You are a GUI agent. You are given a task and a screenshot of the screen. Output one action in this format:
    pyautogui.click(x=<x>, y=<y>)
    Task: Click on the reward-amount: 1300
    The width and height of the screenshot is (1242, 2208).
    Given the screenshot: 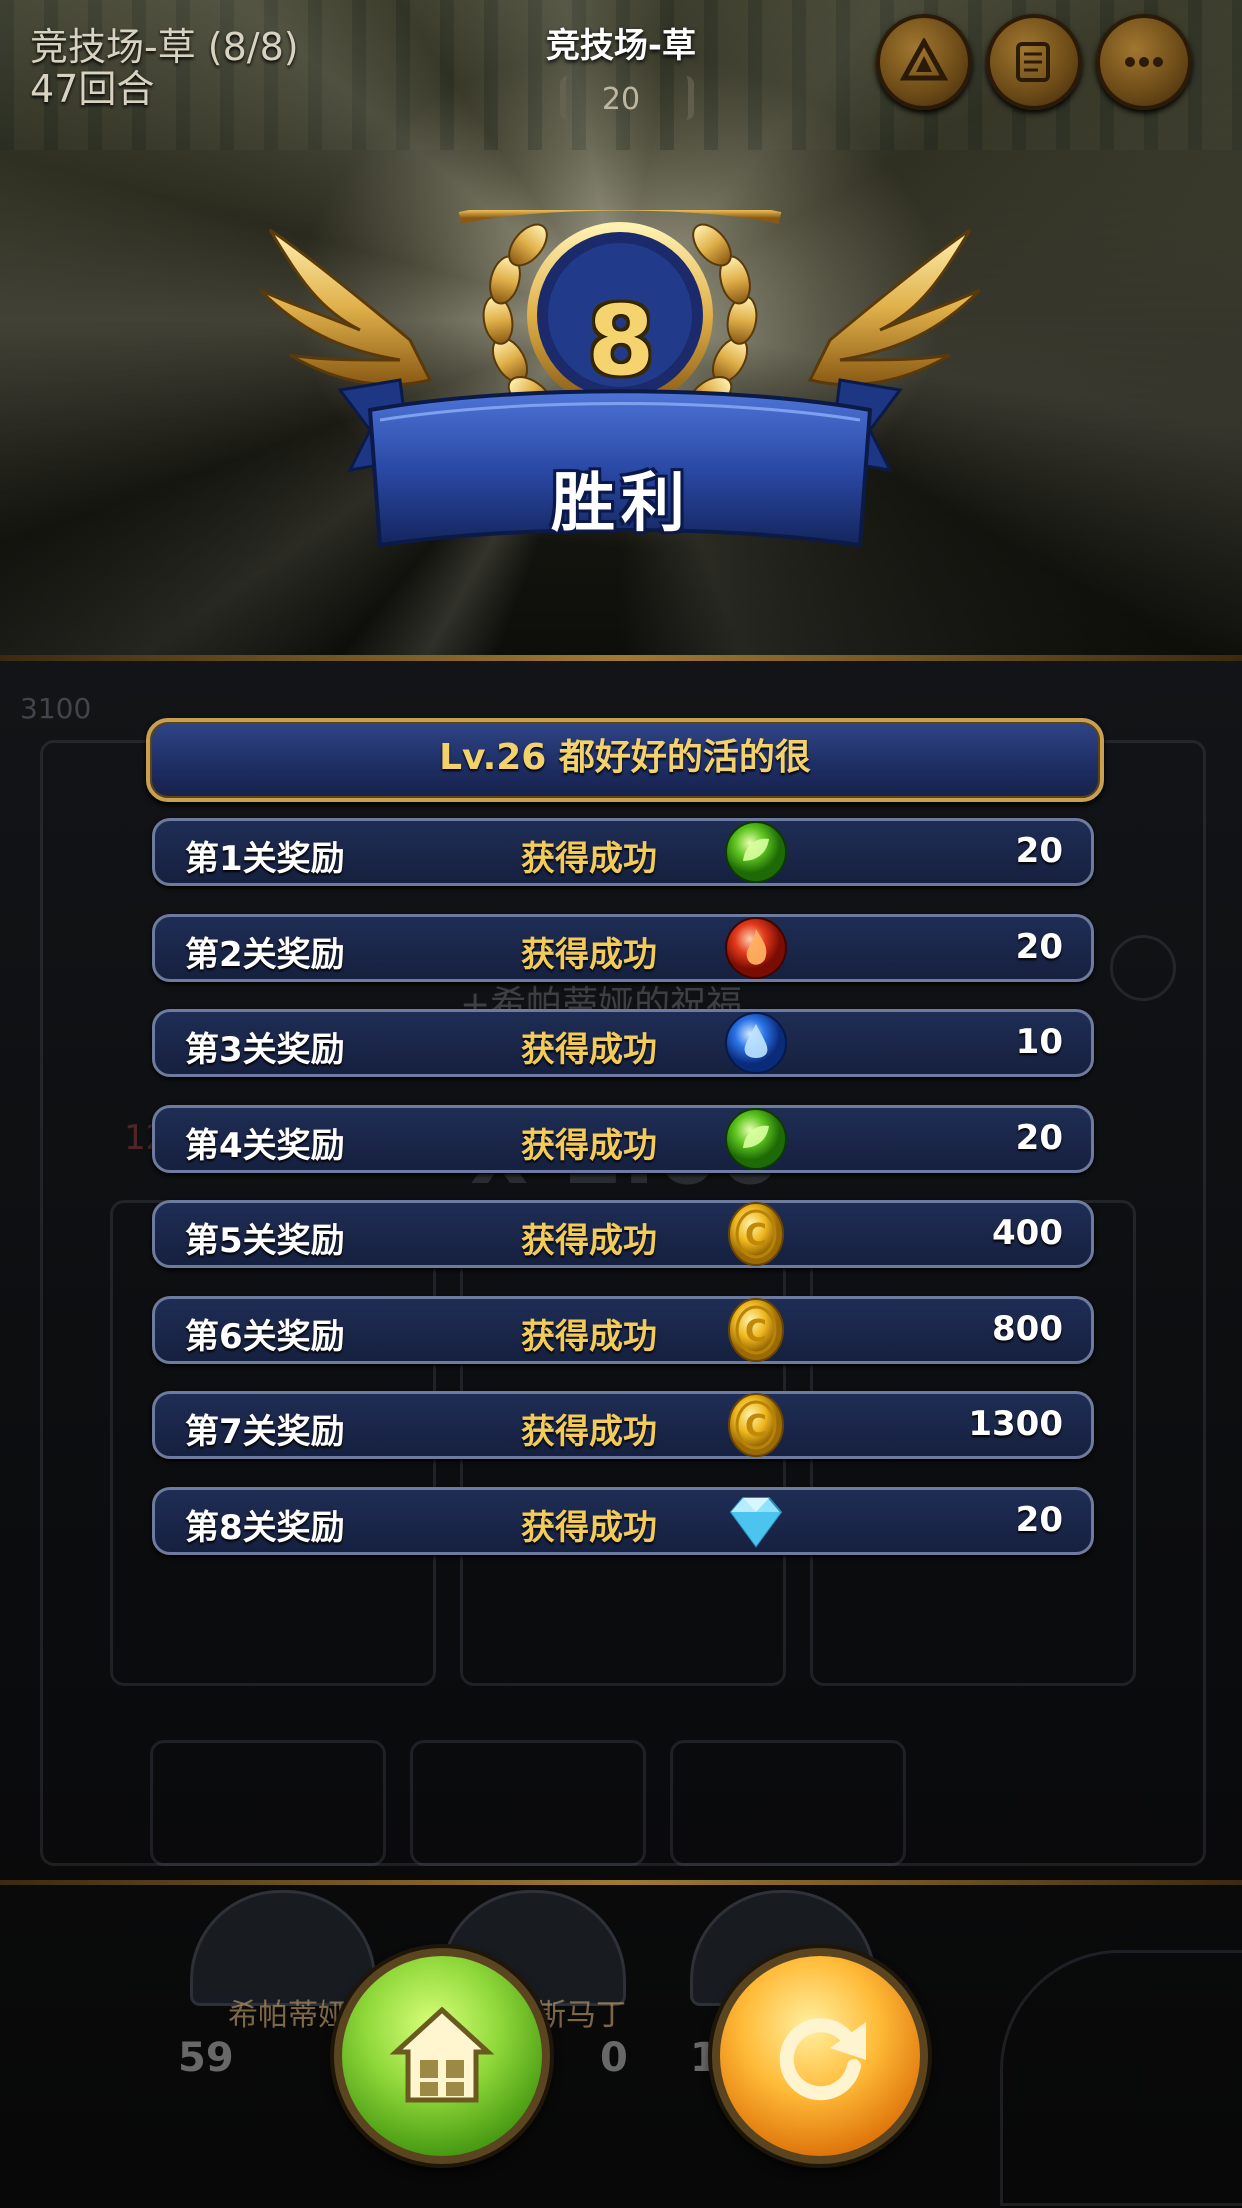 What is the action you would take?
    pyautogui.click(x=1015, y=1424)
    